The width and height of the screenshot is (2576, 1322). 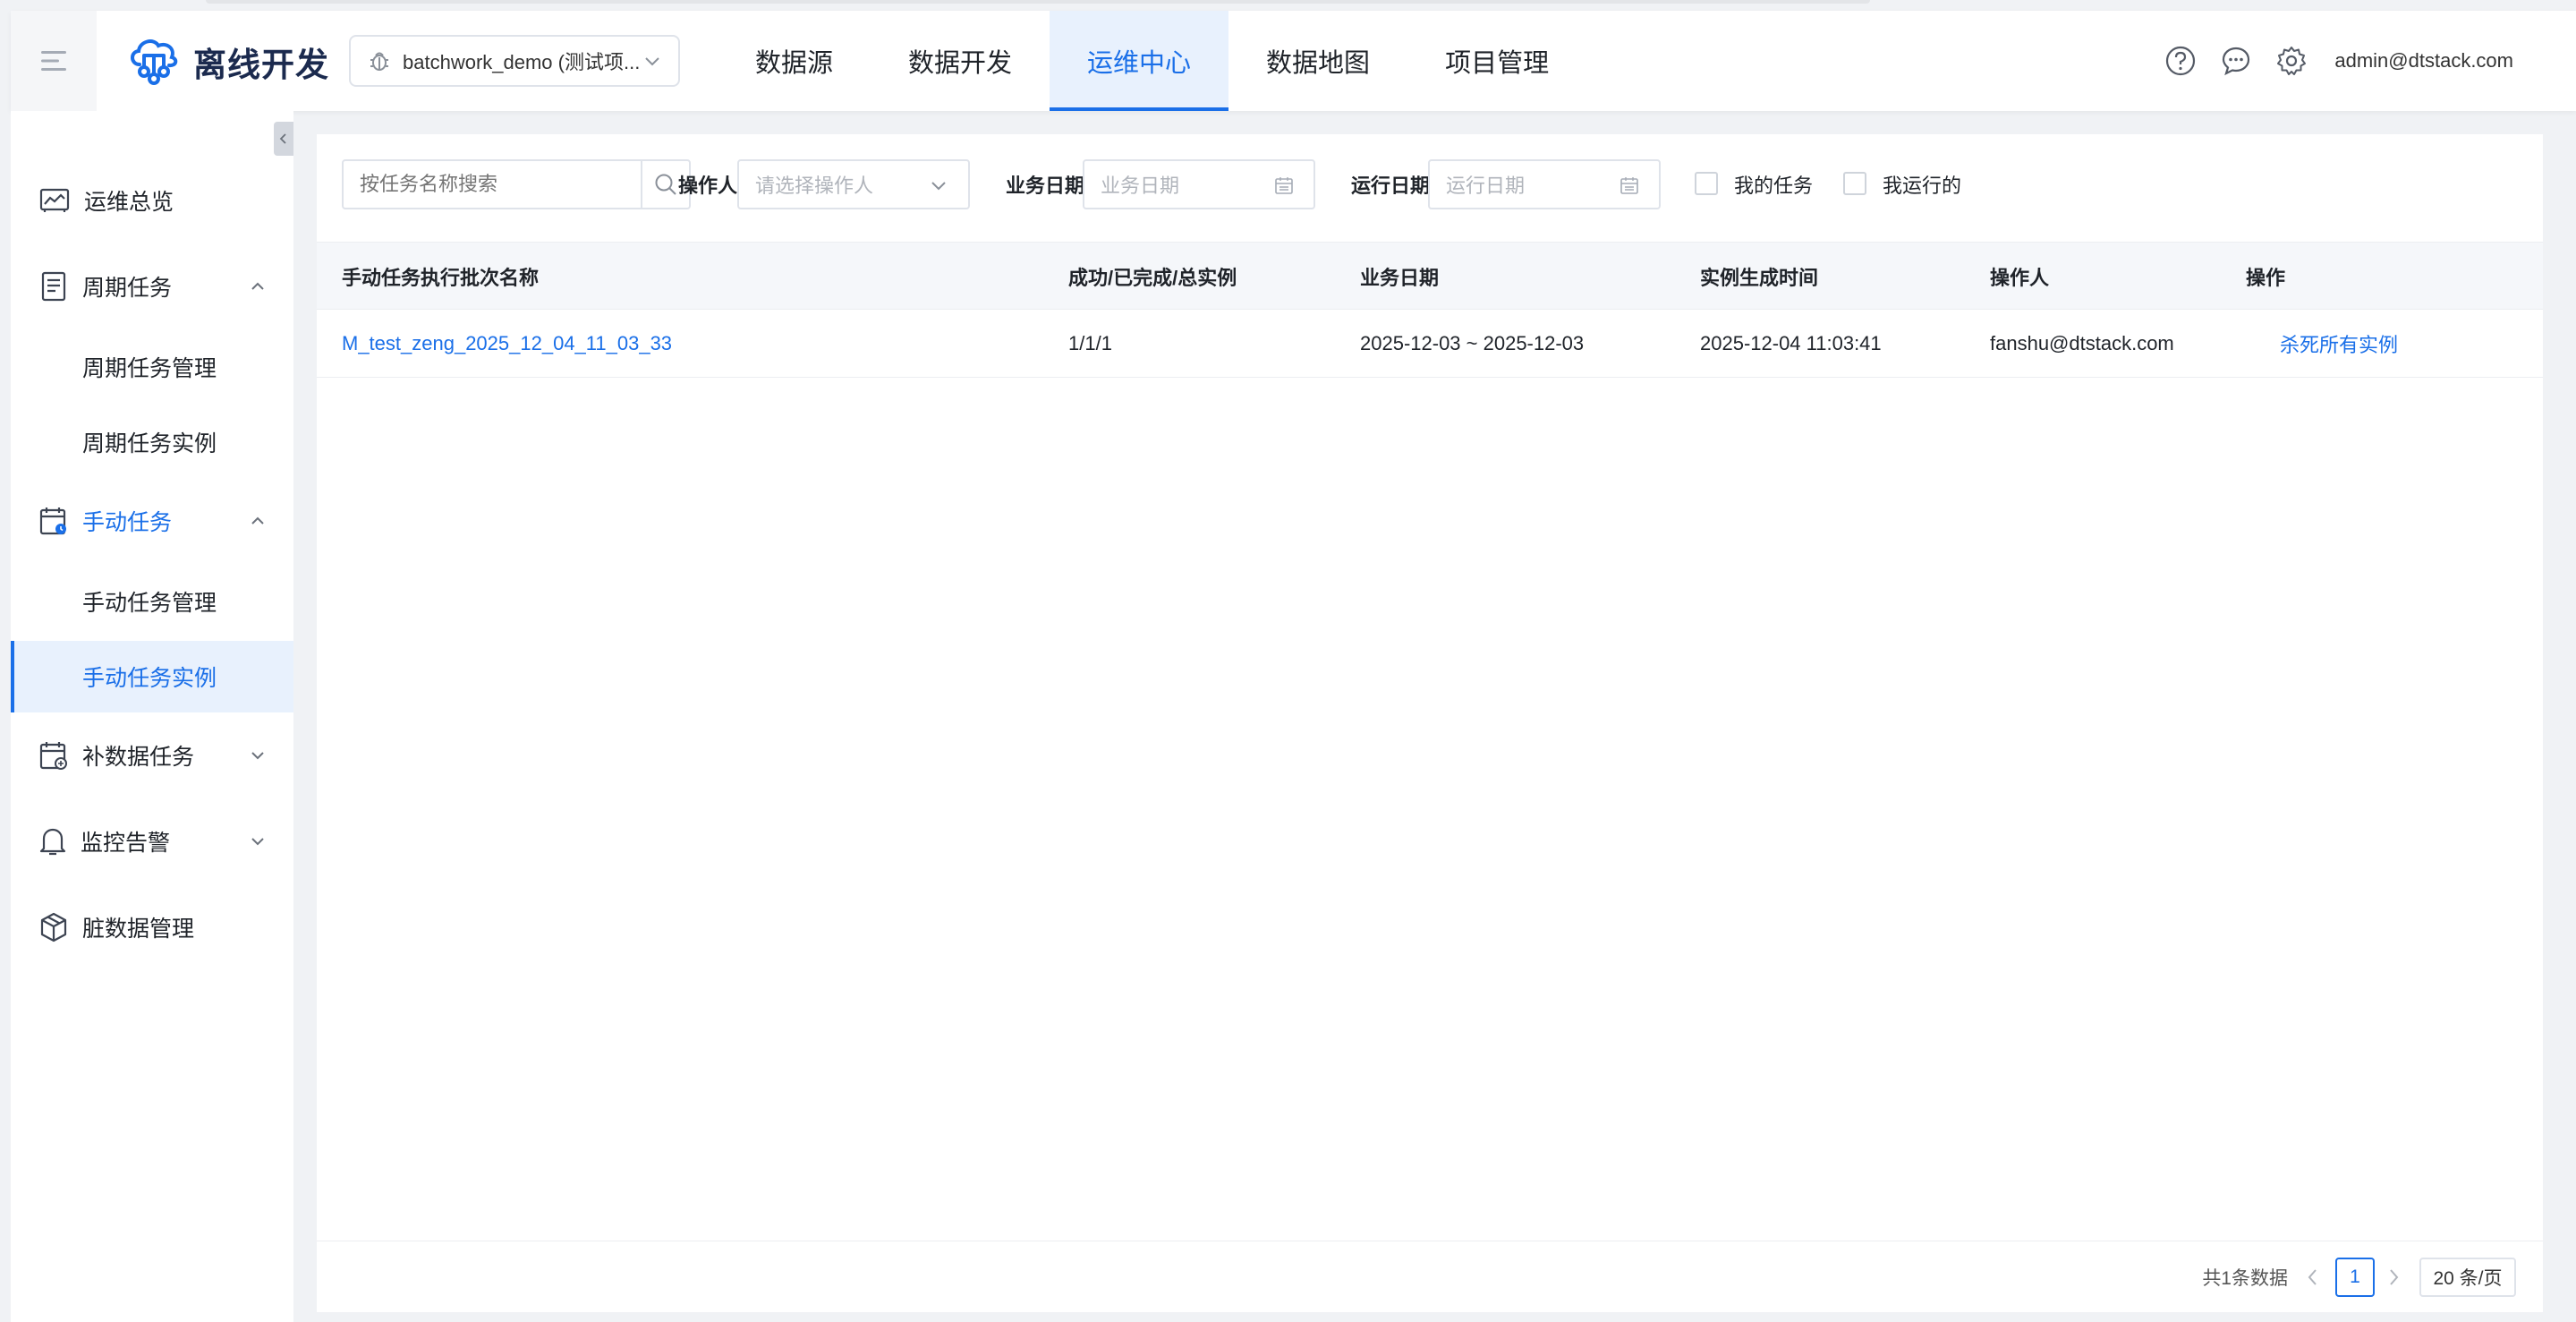 I want to click on biz-date-placeholder: 业务日期, so click(x=1140, y=186).